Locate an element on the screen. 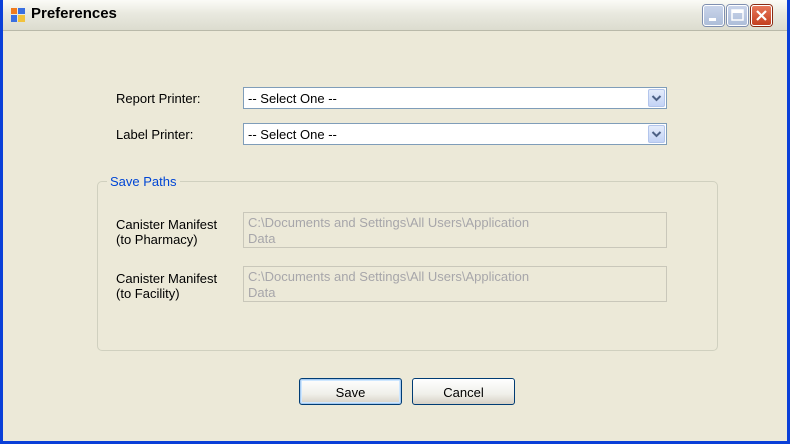 Image resolution: width=790 pixels, height=444 pixels. minimize-icon is located at coordinates (712, 19).